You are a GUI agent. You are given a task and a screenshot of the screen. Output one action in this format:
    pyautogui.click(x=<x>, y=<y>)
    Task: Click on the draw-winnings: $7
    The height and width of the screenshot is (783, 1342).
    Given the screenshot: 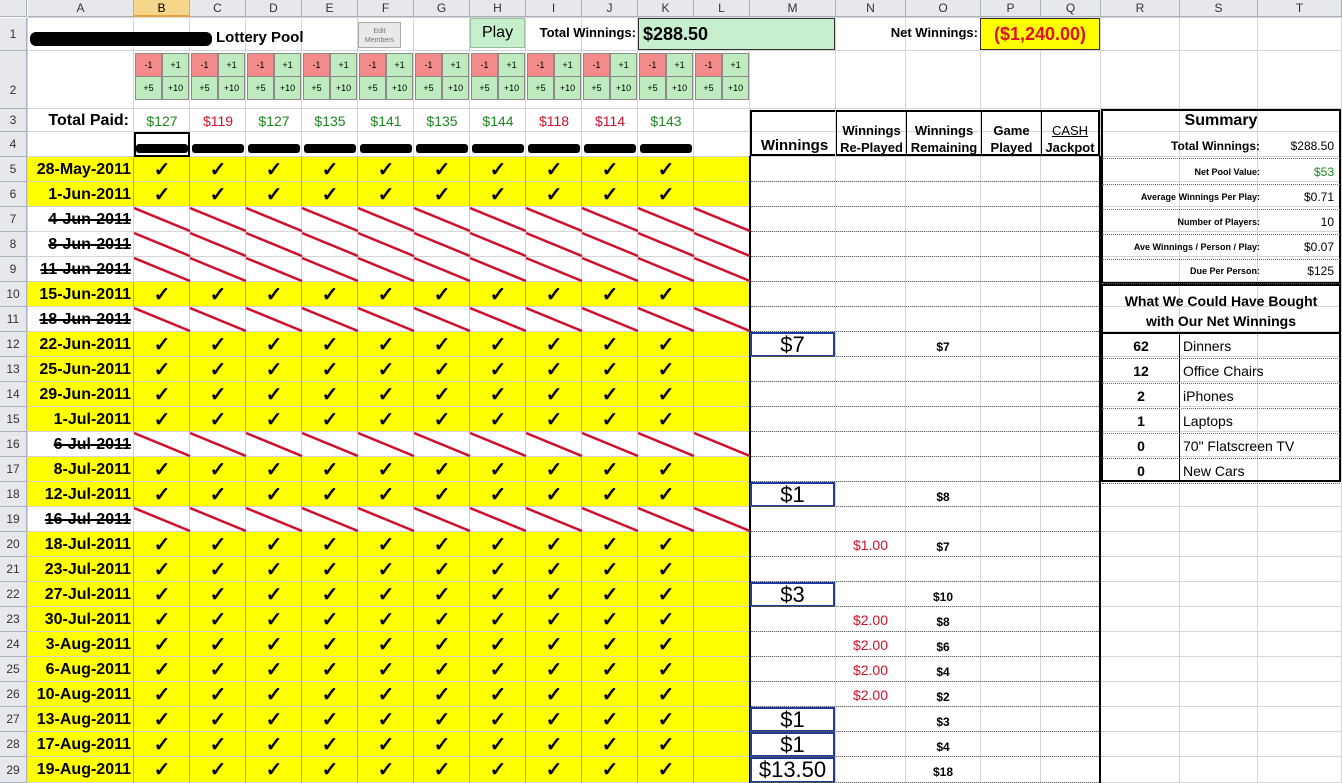 What is the action you would take?
    pyautogui.click(x=792, y=344)
    